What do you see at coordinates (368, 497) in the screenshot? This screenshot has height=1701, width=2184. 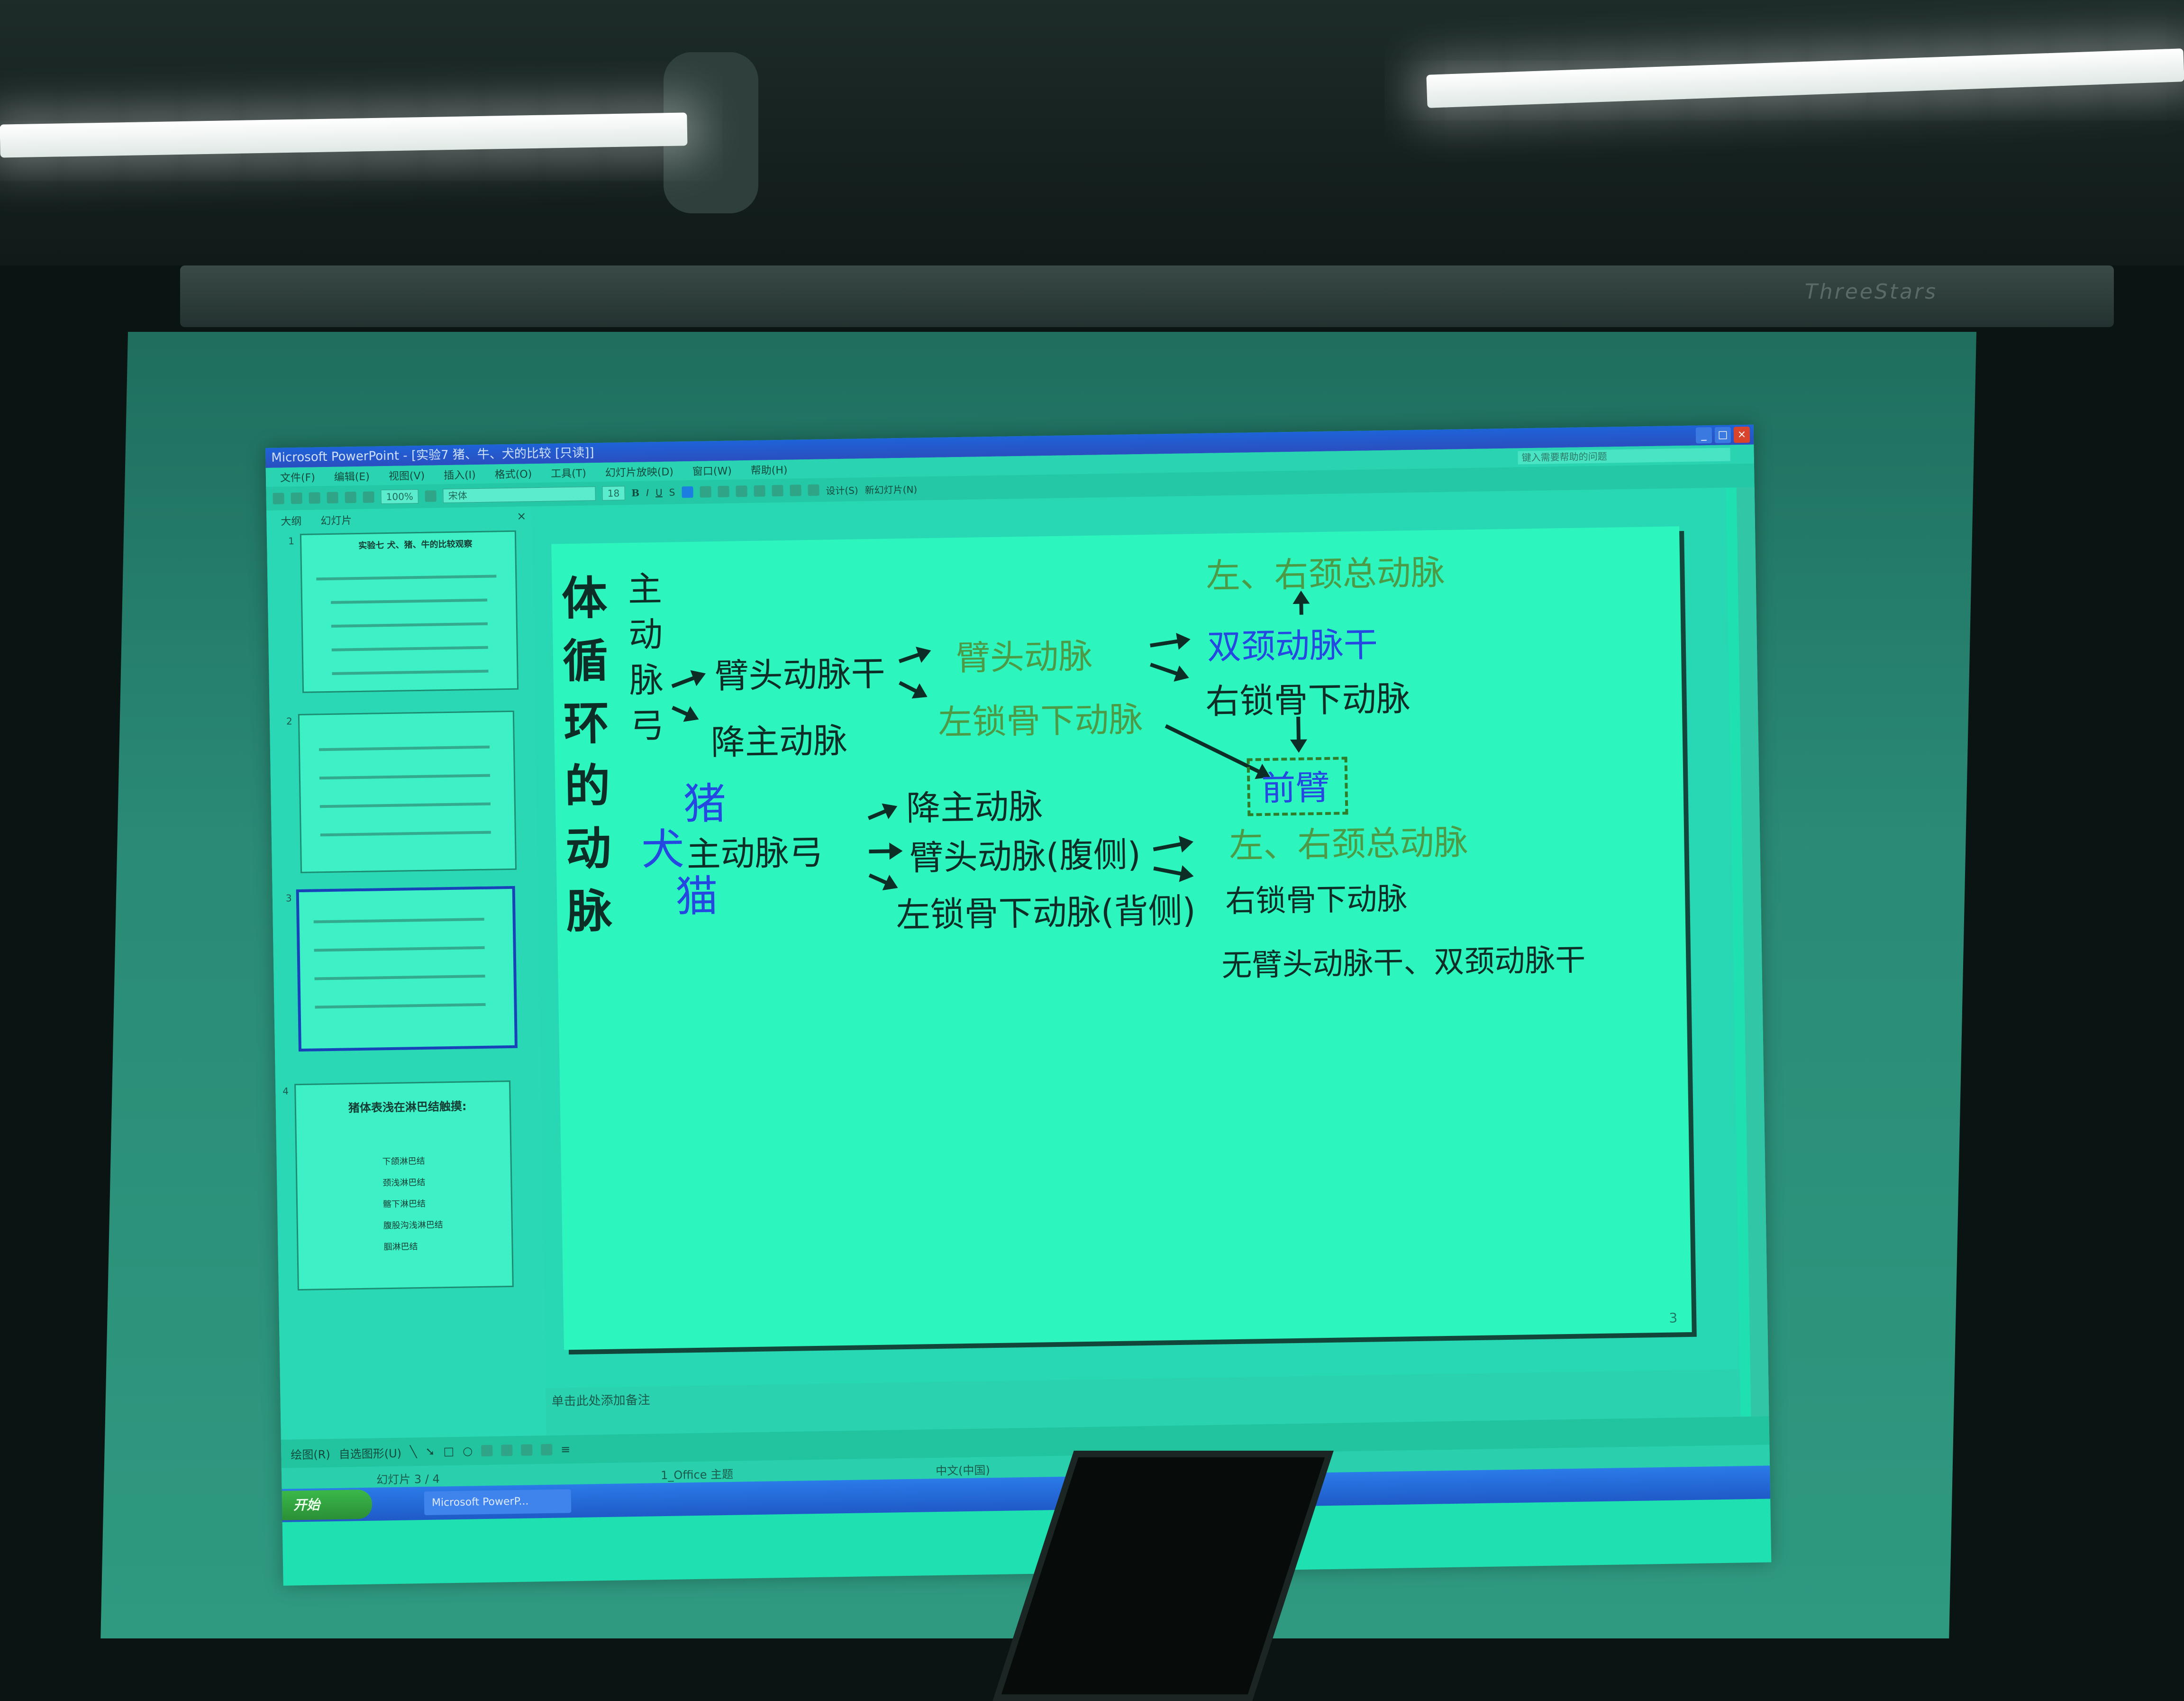 I see `redo-icon` at bounding box center [368, 497].